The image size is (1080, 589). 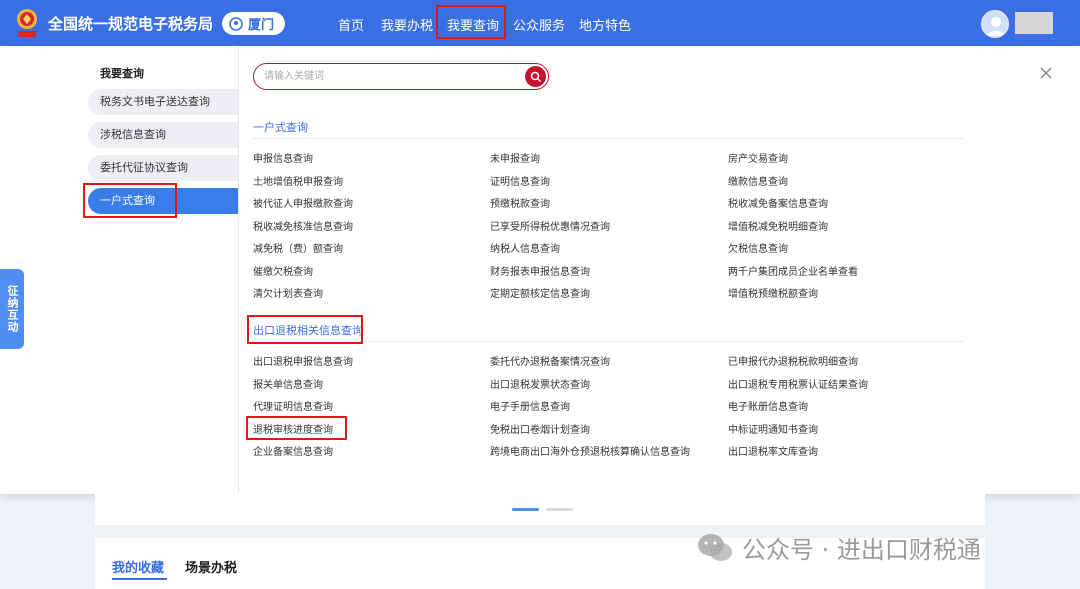 I want to click on link-e-handbook: 电子手册信息查询, so click(x=530, y=405).